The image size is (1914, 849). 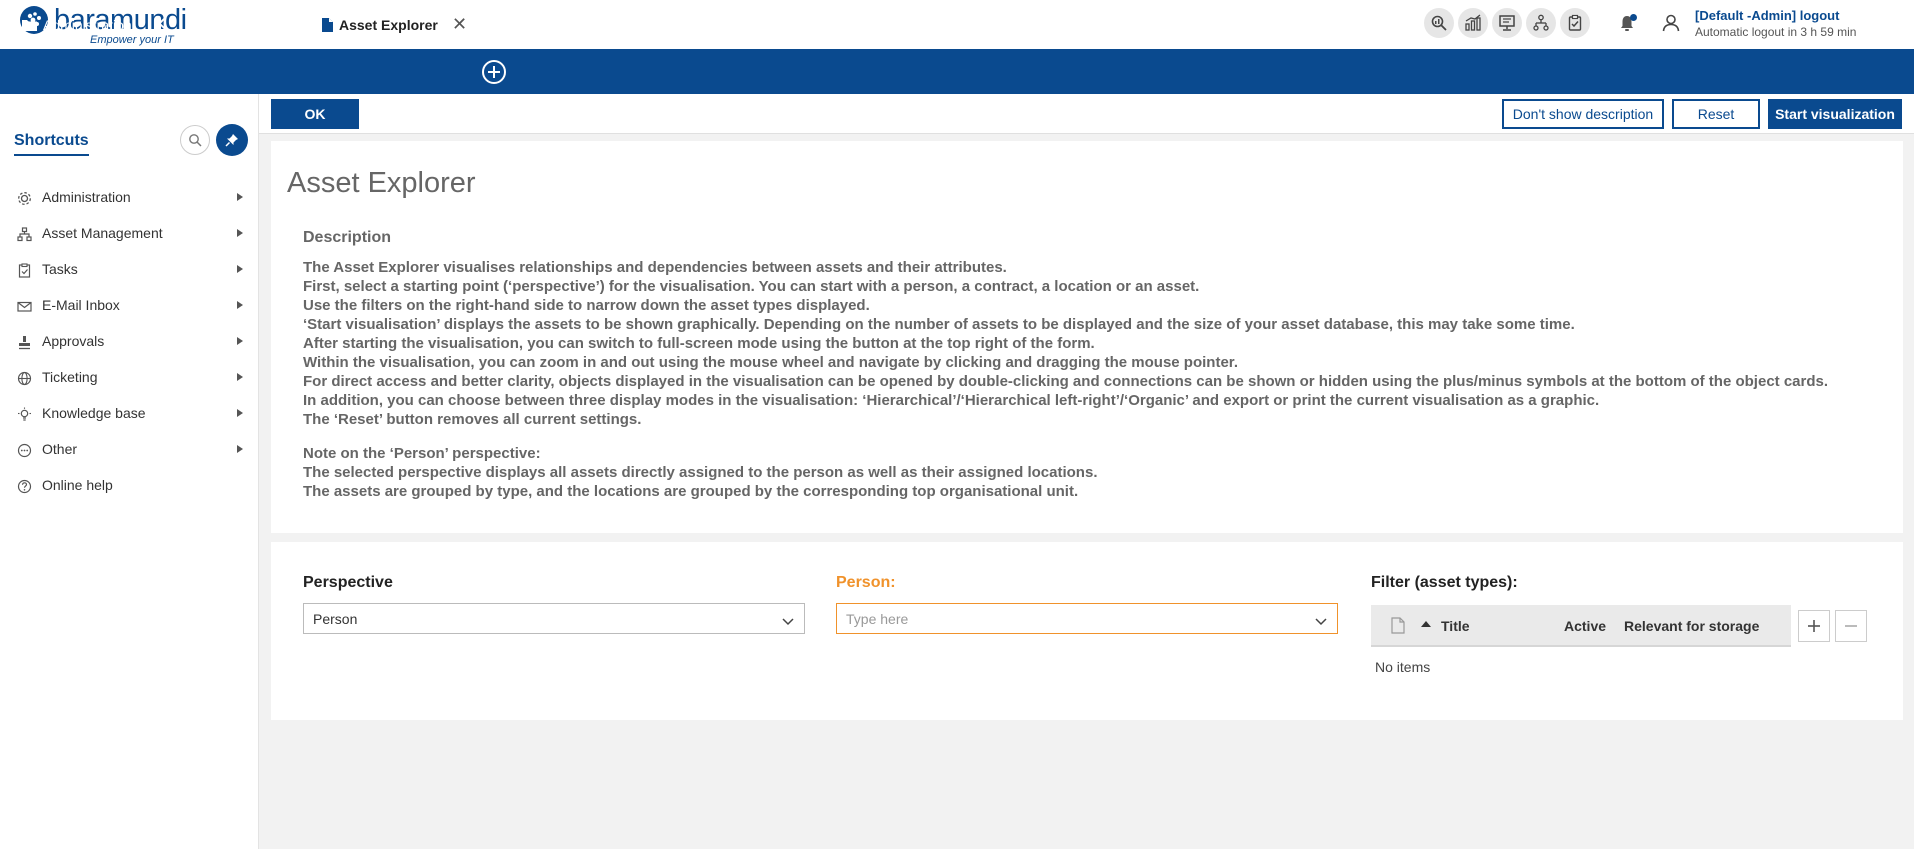 I want to click on gear-icon, so click(x=24, y=198).